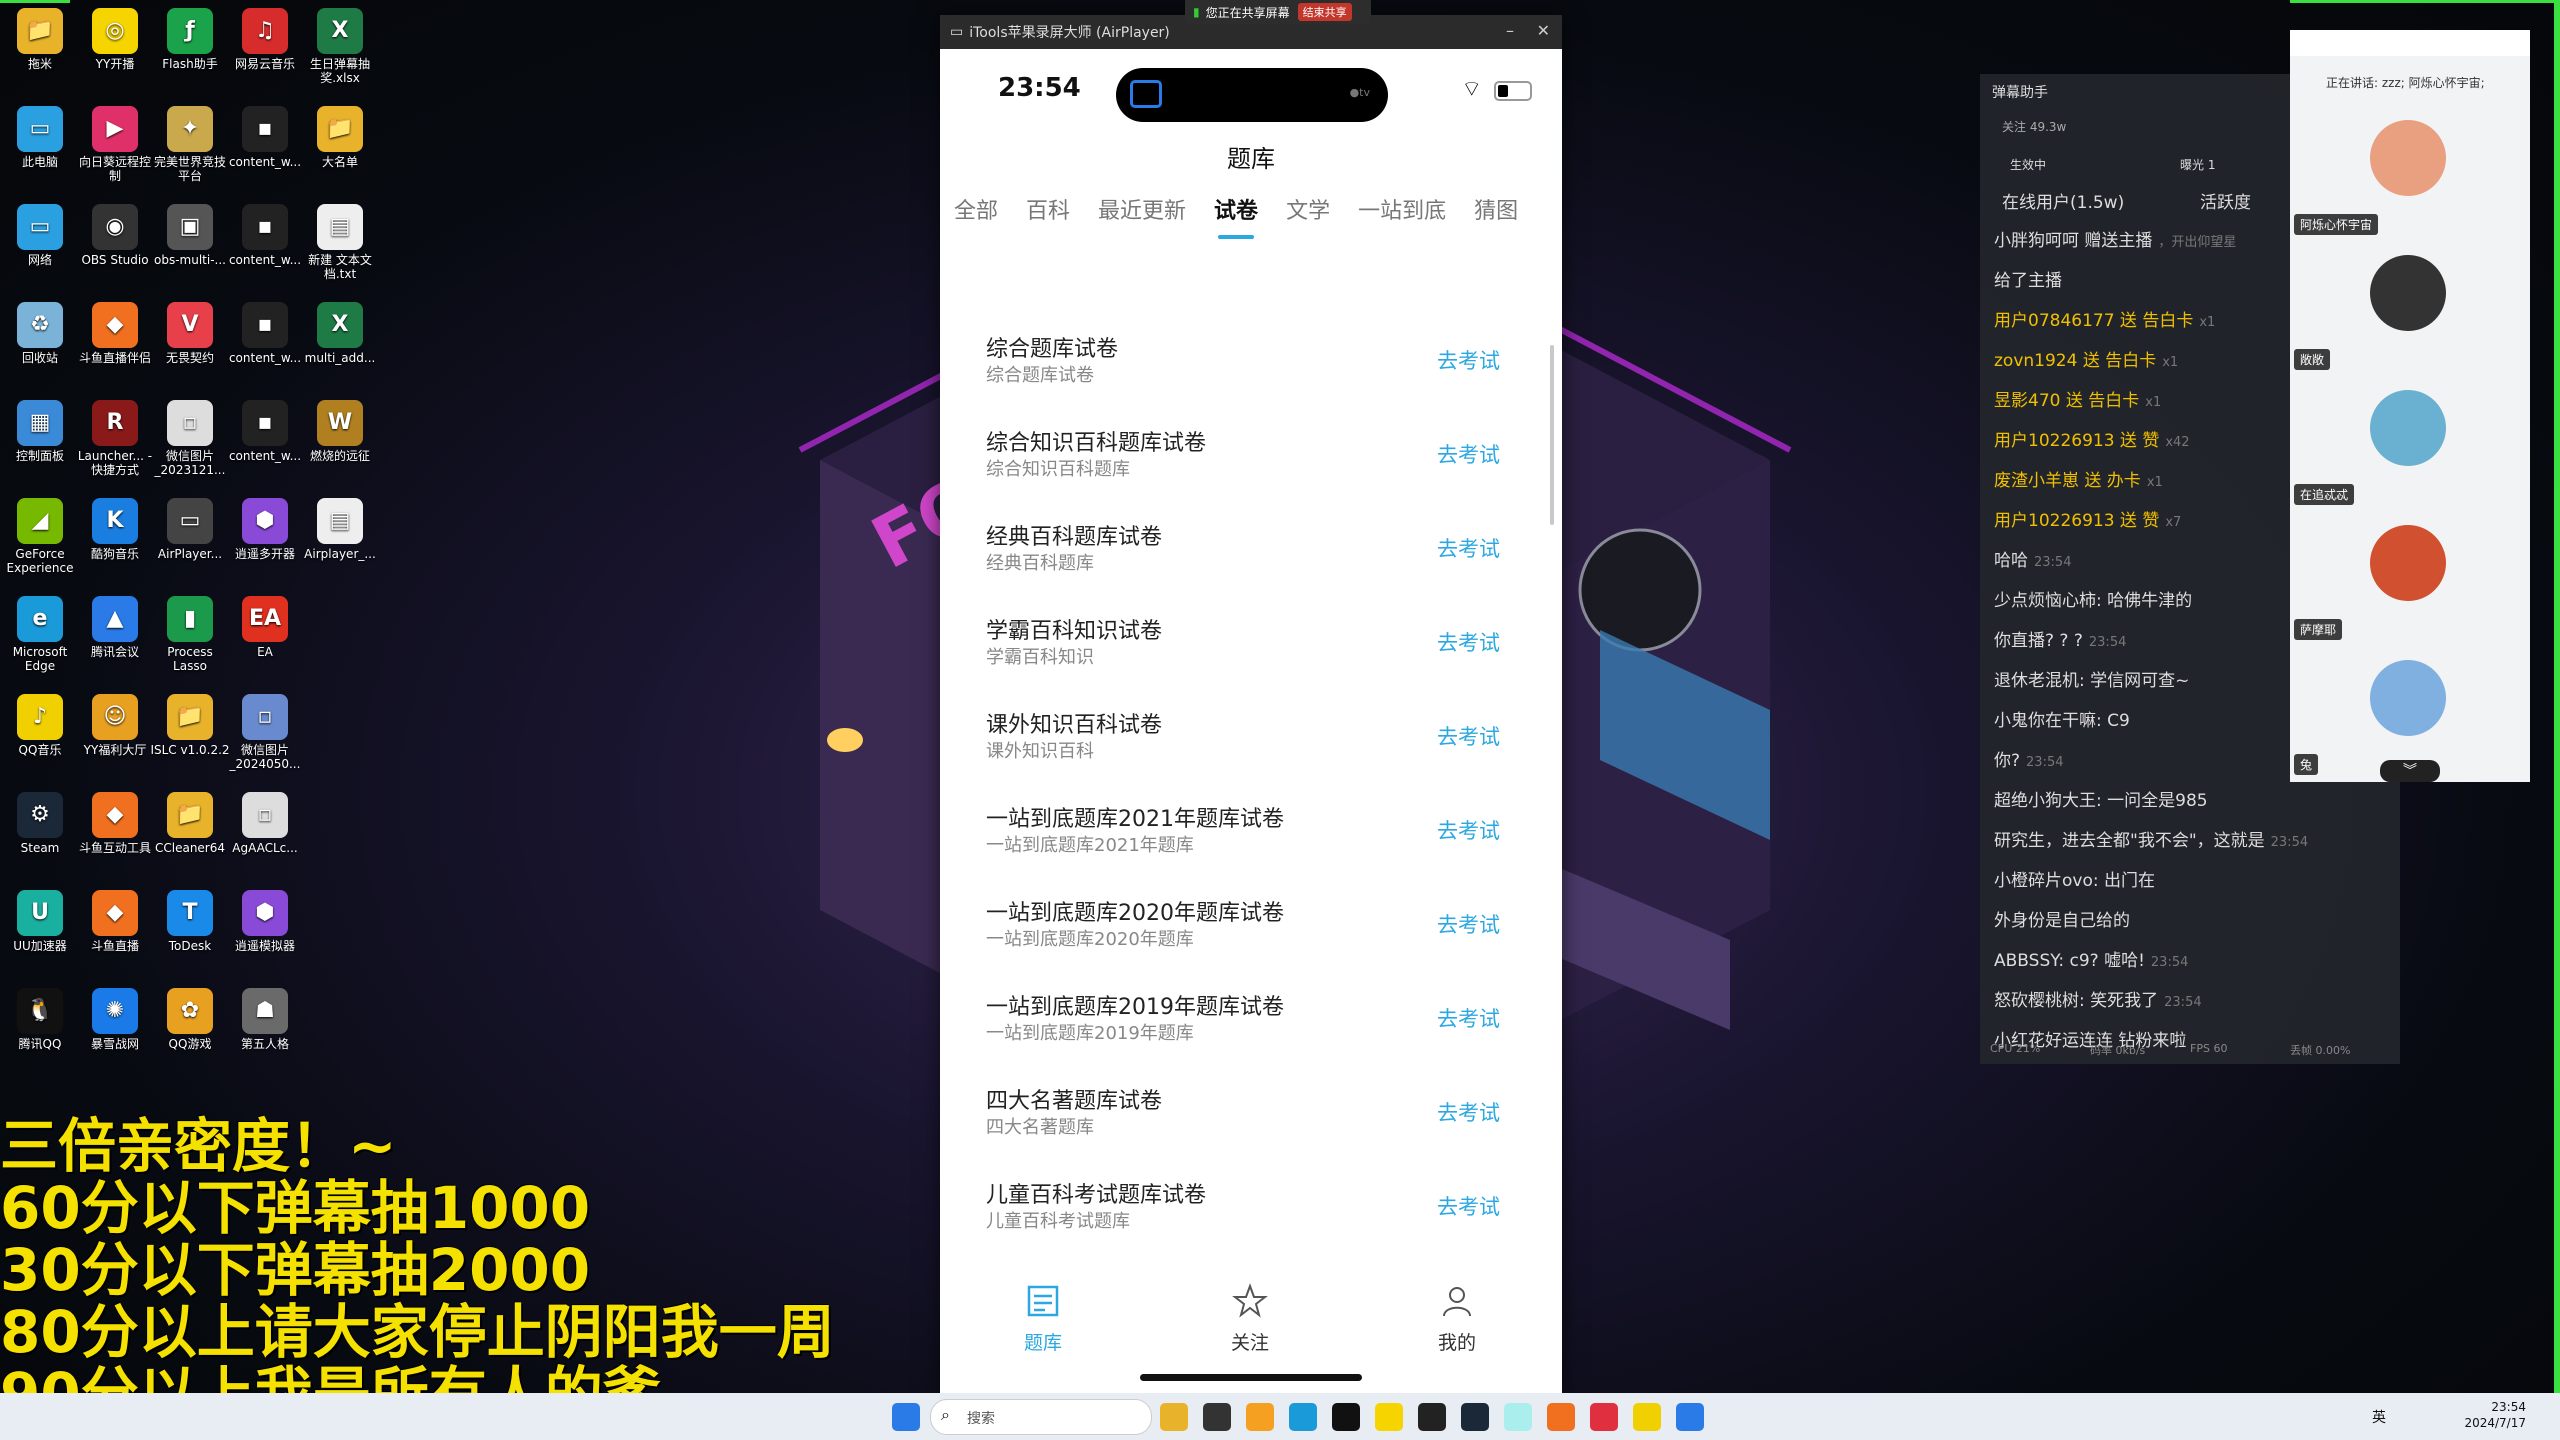 This screenshot has width=2560, height=1440. What do you see at coordinates (40, 235) in the screenshot?
I see `desktop-icon: ▭ 网络` at bounding box center [40, 235].